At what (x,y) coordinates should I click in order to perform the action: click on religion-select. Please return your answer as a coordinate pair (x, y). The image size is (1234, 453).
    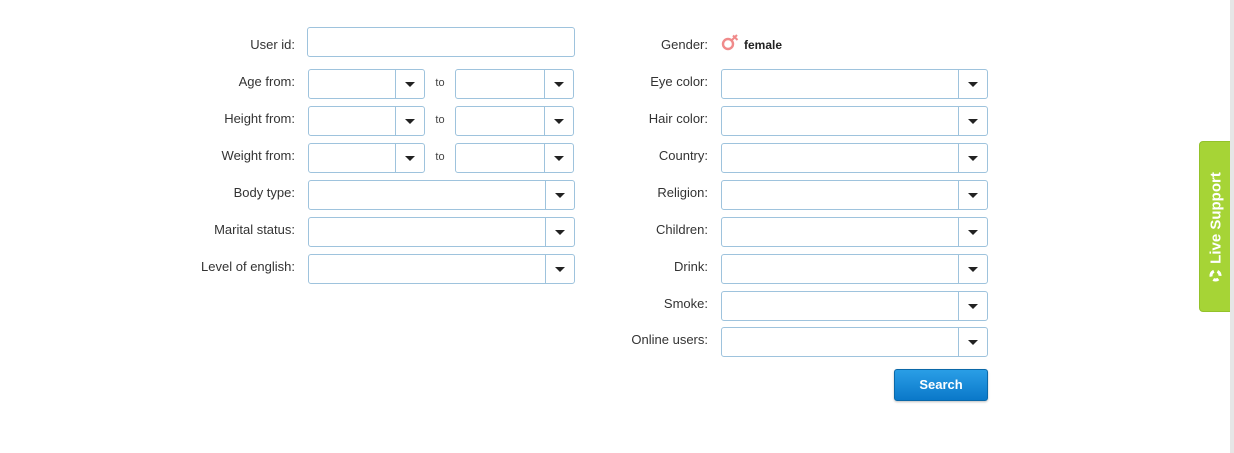
    Looking at the image, I should click on (854, 195).